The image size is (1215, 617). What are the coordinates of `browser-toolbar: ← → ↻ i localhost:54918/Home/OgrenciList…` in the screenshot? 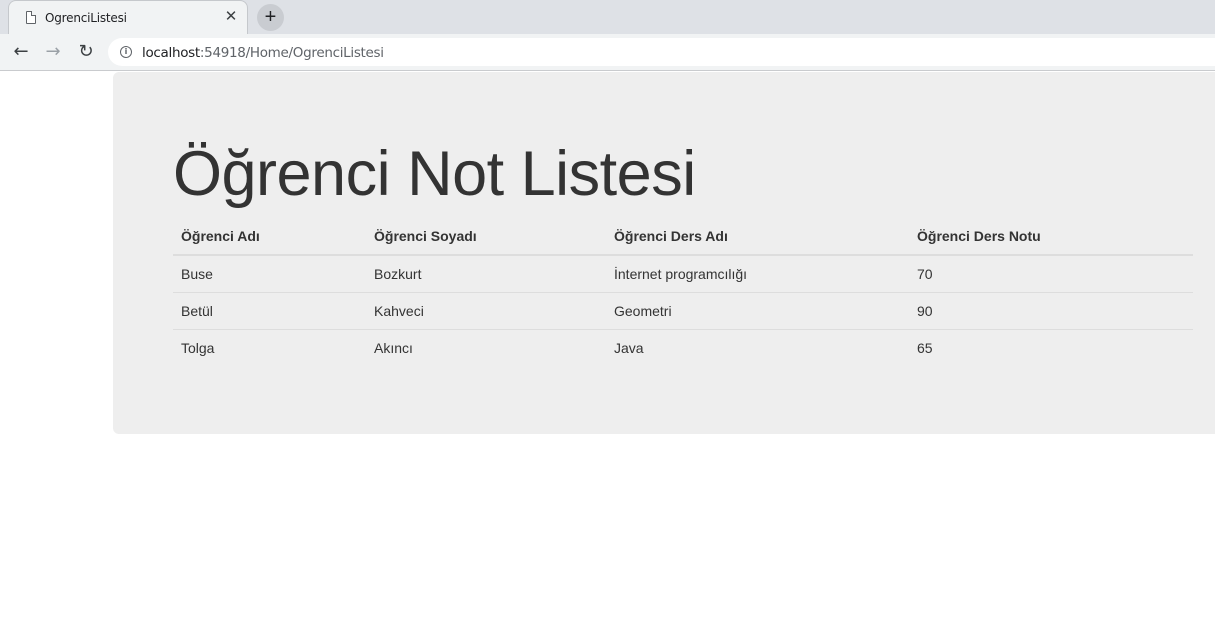 It's located at (607, 52).